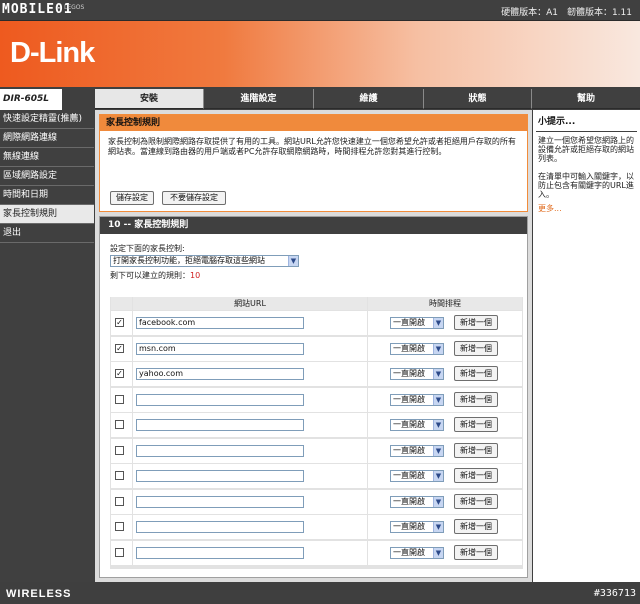  I want to click on model-divider, so click(78, 99).